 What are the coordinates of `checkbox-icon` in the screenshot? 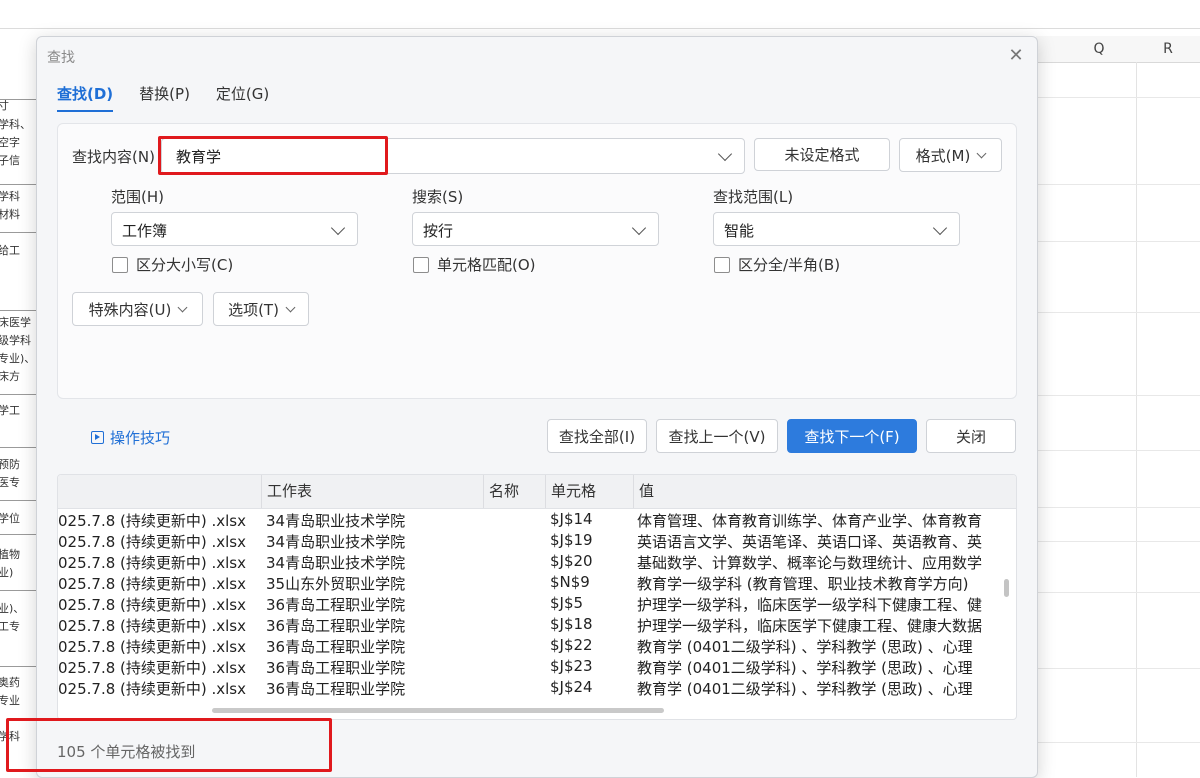 It's located at (722, 264).